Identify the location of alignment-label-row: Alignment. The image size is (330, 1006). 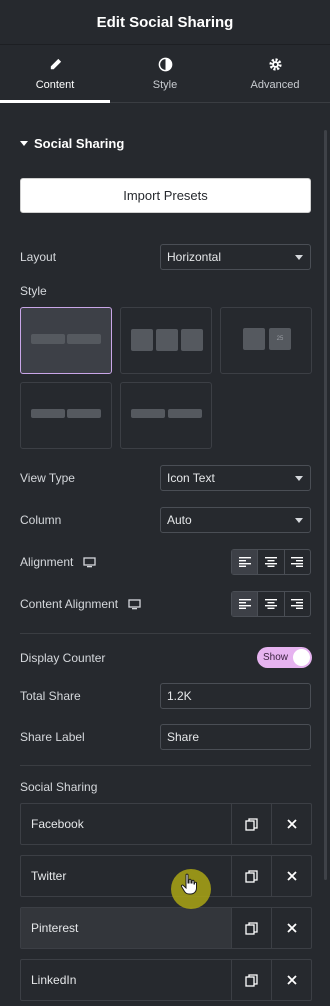
(58, 562).